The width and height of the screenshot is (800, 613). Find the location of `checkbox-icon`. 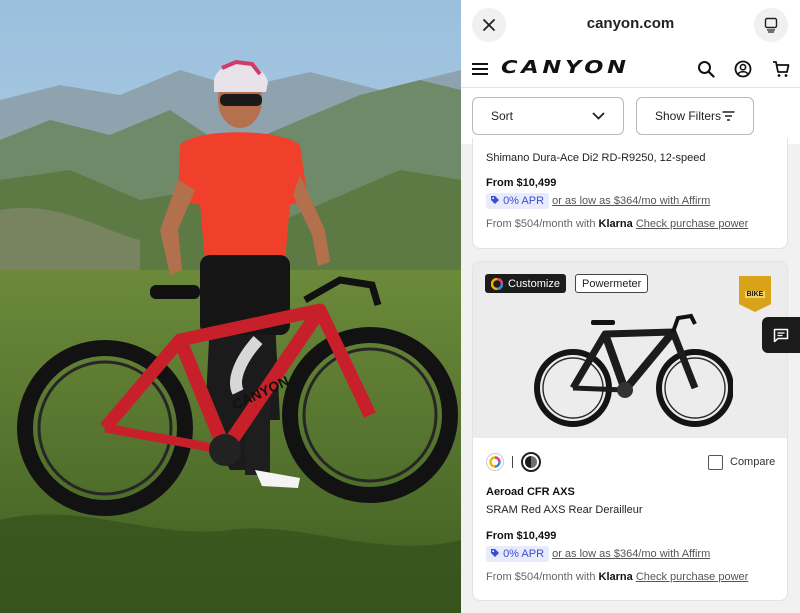

checkbox-icon is located at coordinates (715, 462).